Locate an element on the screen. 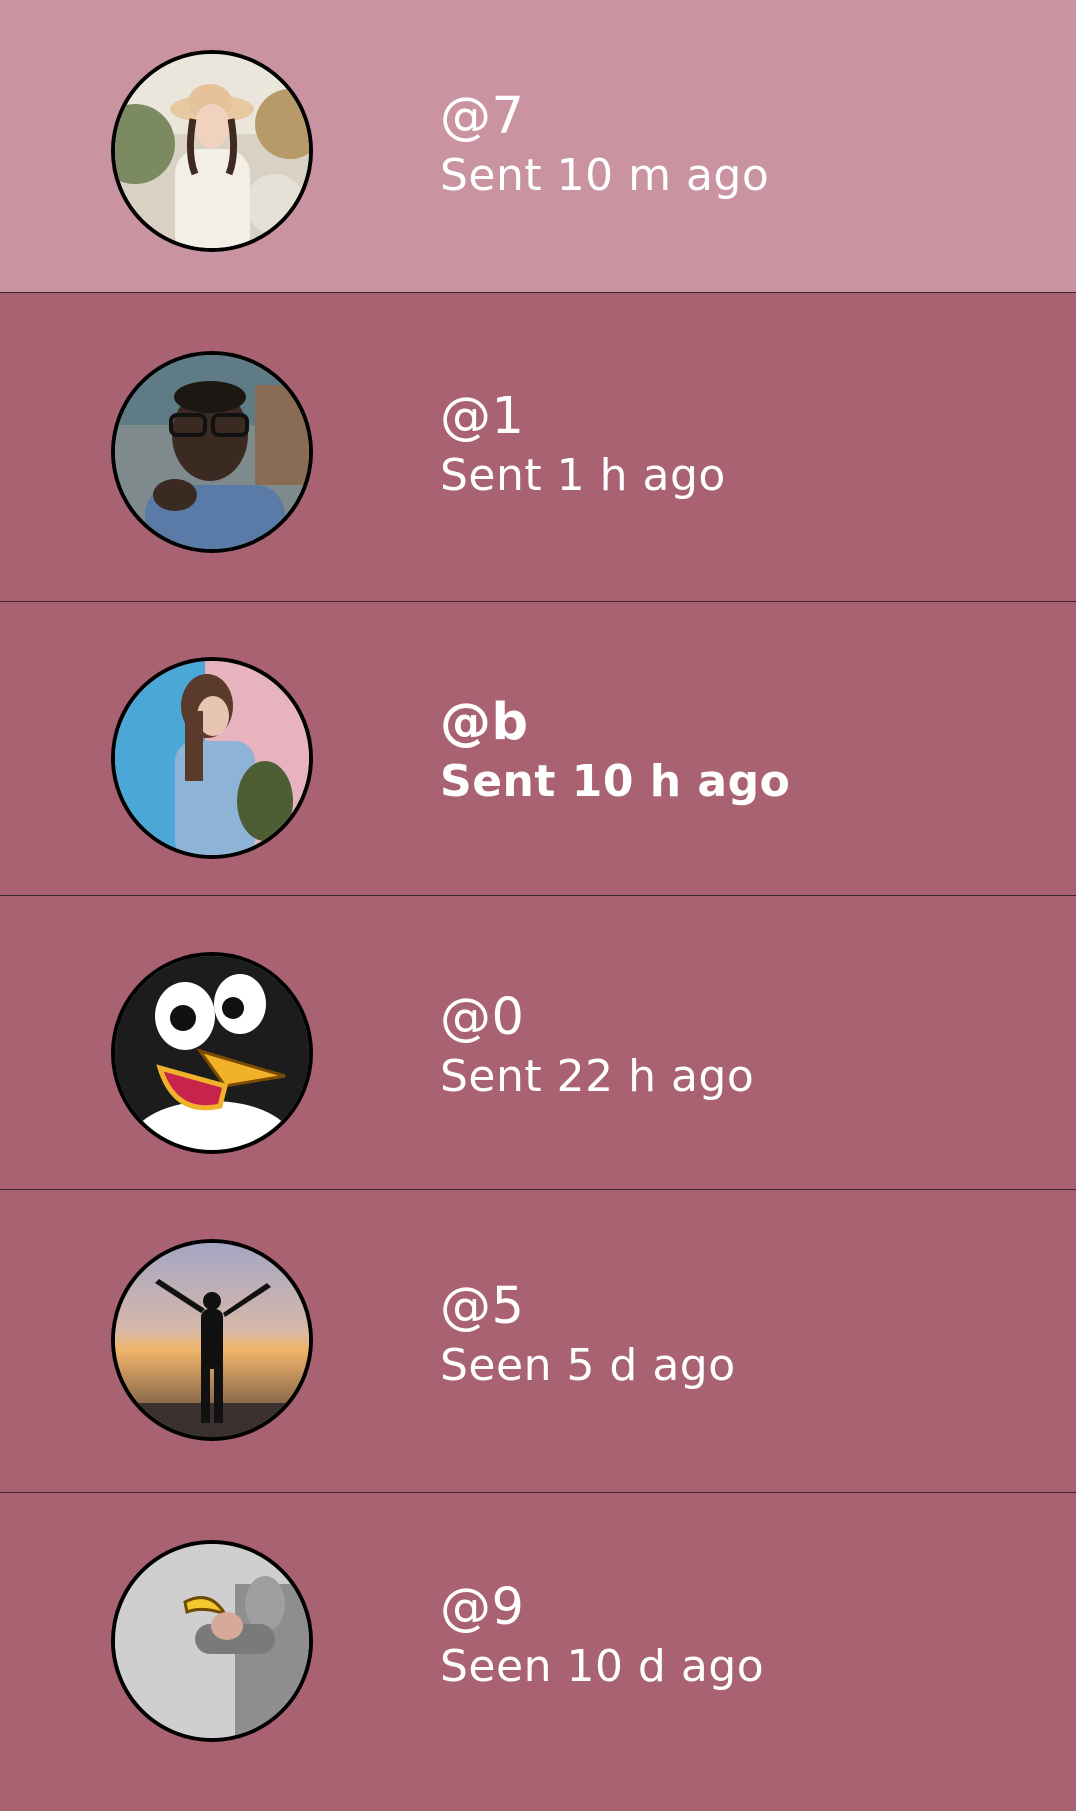 The image size is (1076, 1811). chat-text: @7 Sent 10 m ago is located at coordinates (604, 147).